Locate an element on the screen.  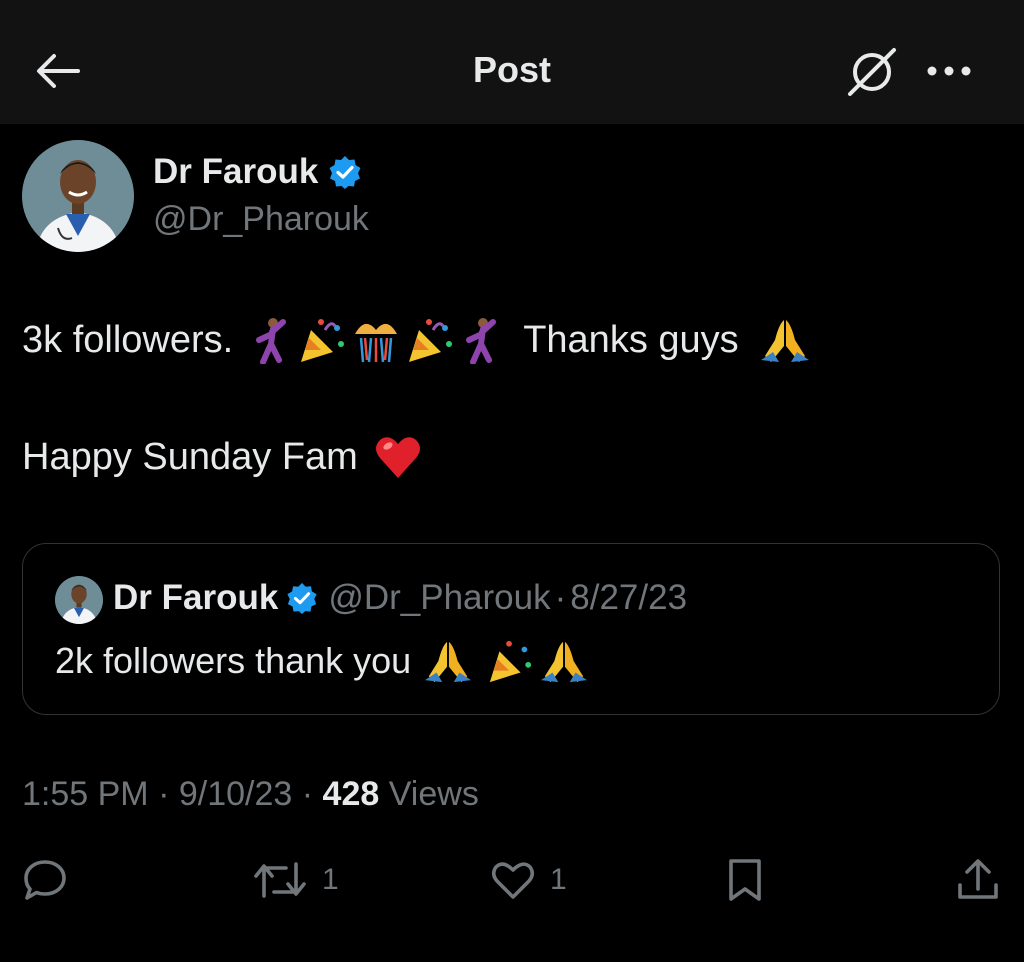
top-bar: Post is located at coordinates (512, 62).